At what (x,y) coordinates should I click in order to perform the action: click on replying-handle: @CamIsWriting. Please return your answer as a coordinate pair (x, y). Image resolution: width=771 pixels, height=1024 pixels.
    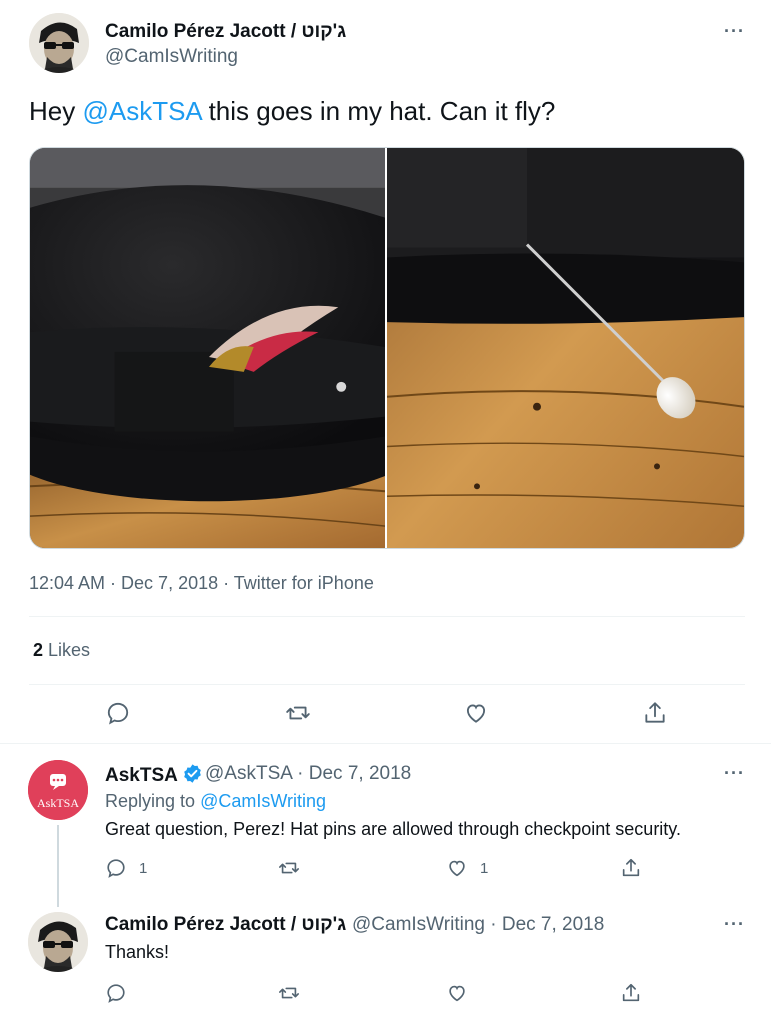
    Looking at the image, I should click on (263, 801).